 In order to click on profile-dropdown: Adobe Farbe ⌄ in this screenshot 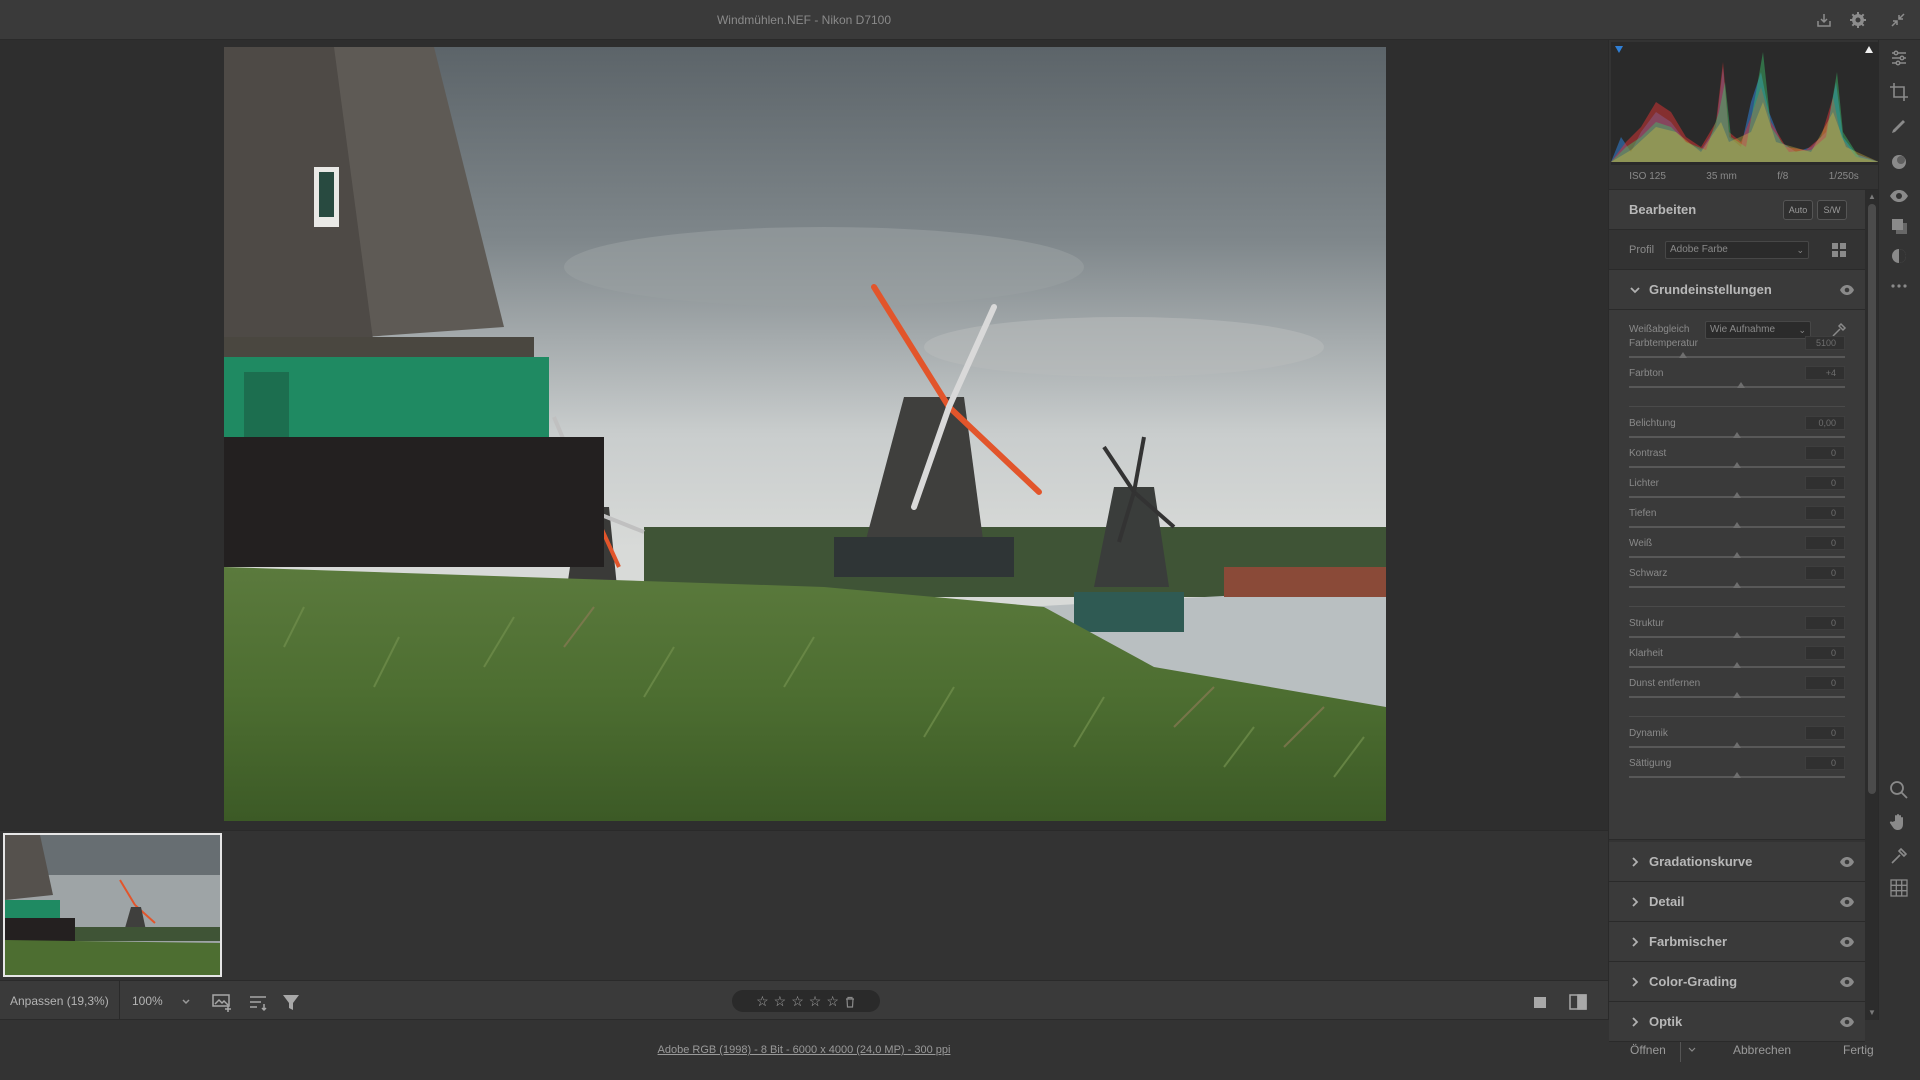, I will do `click(1737, 250)`.